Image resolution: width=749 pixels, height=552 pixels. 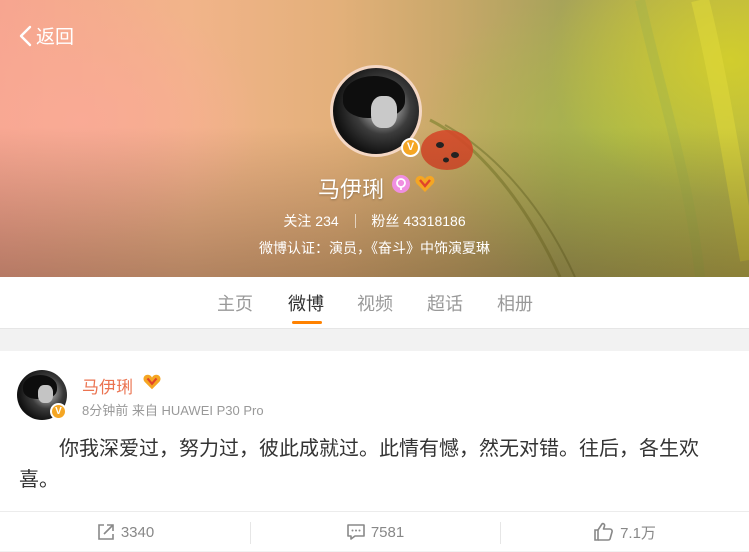 What do you see at coordinates (445, 303) in the screenshot?
I see `tab-supertopic: 超话` at bounding box center [445, 303].